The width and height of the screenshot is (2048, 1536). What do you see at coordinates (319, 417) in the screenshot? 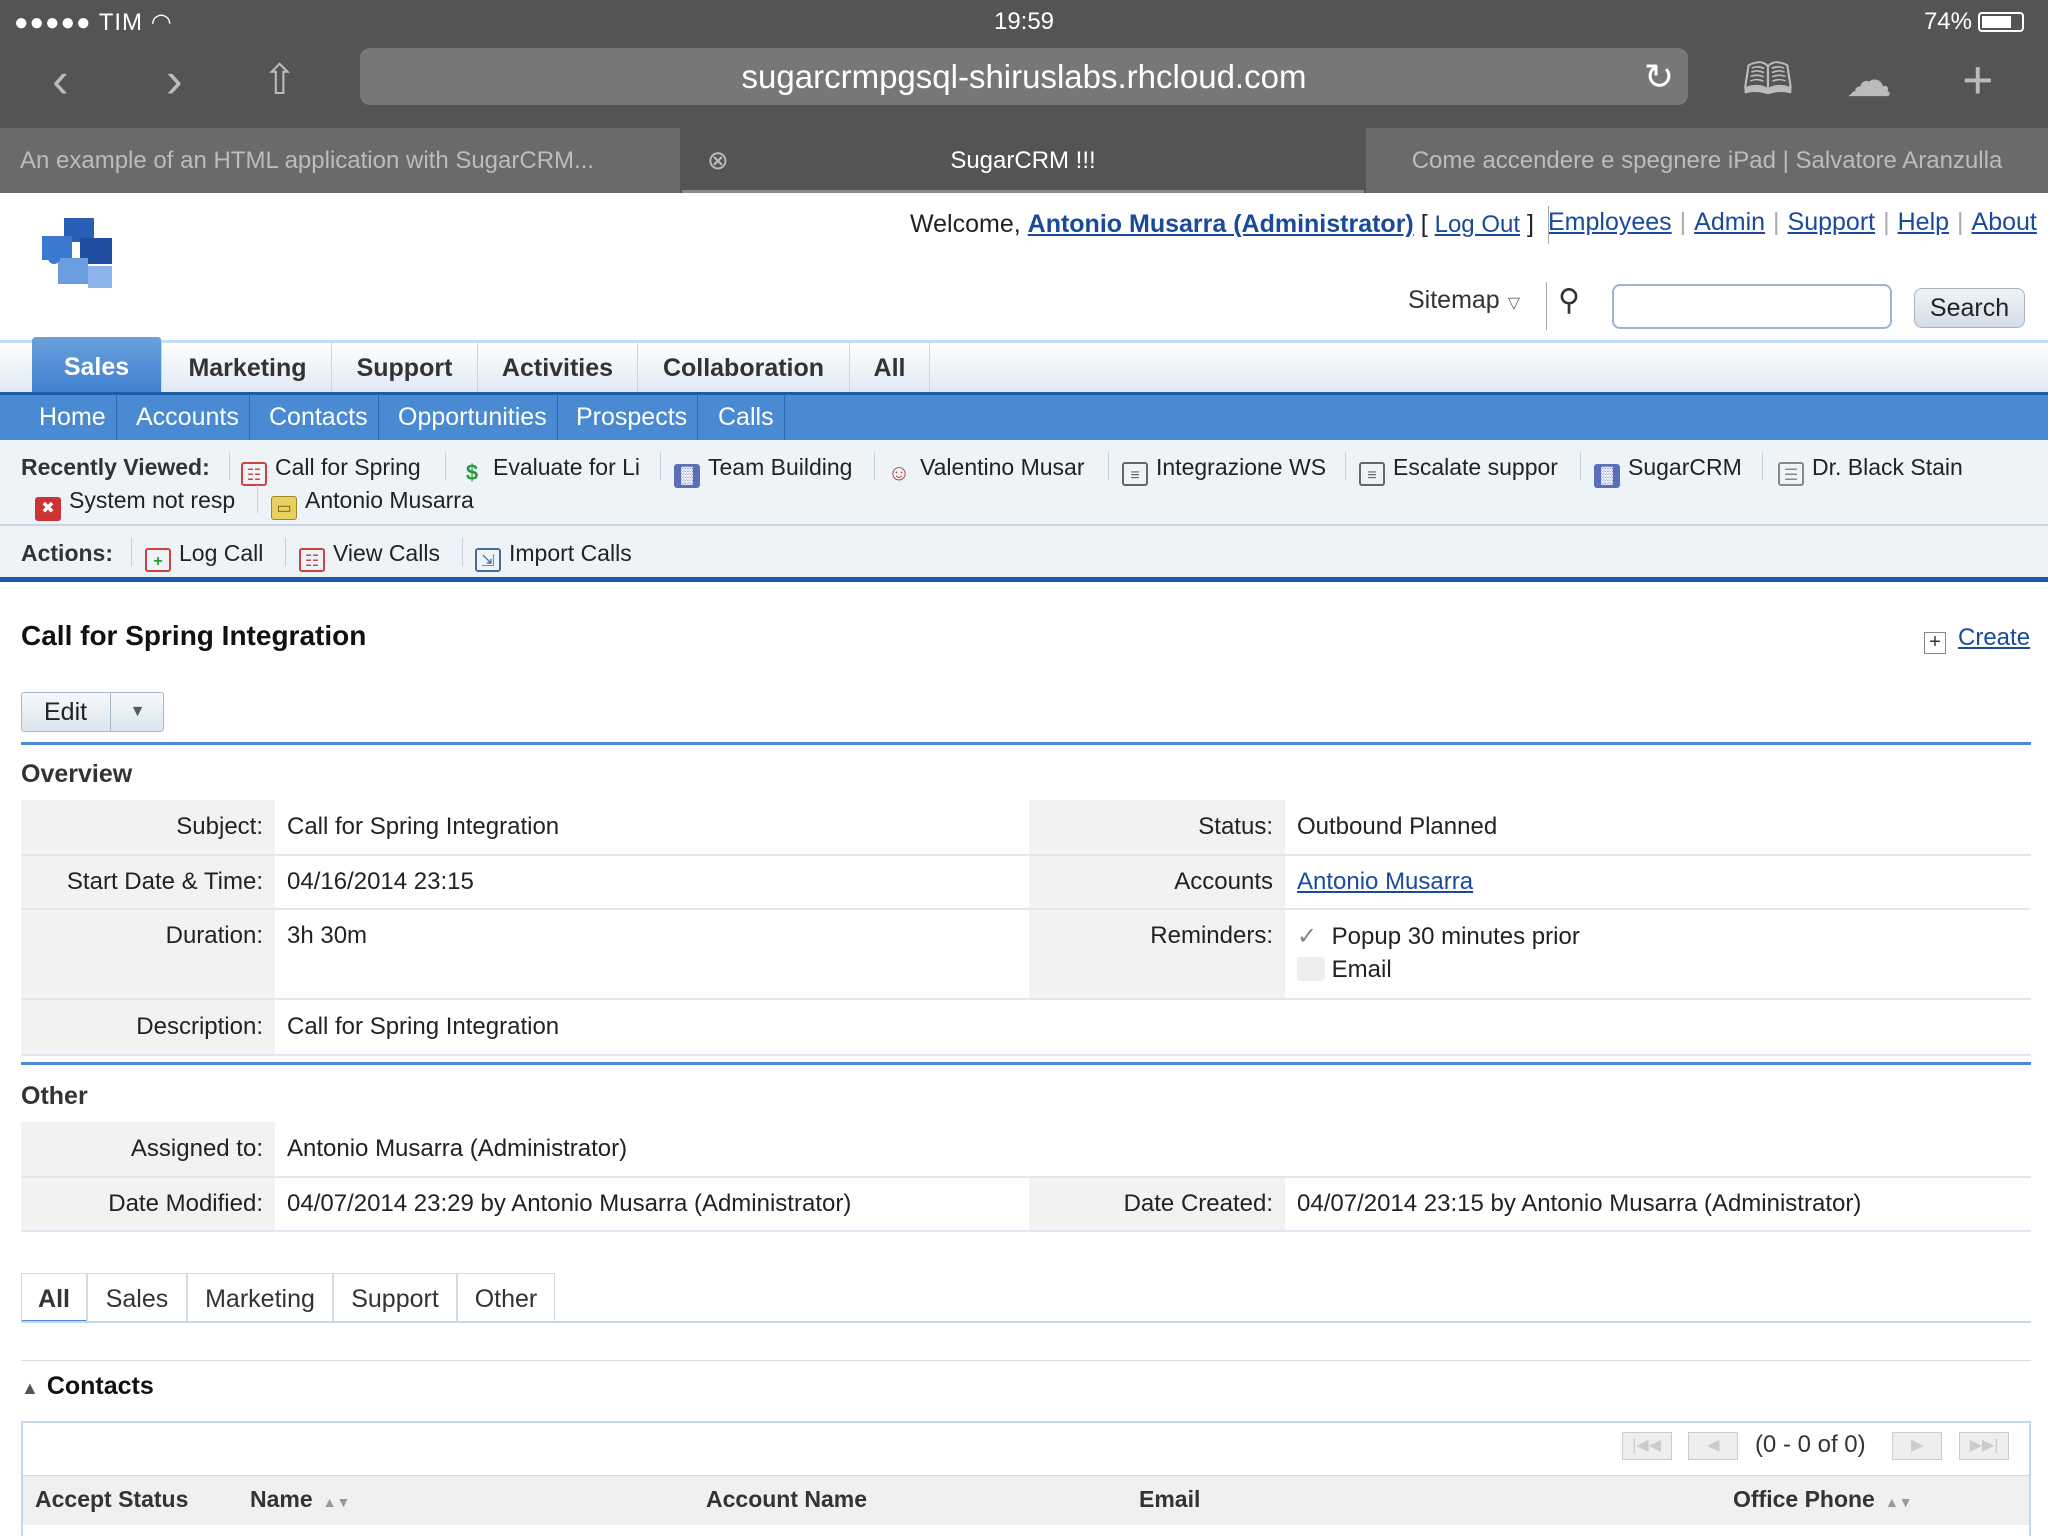
I see `subtab-contacts: Contacts` at bounding box center [319, 417].